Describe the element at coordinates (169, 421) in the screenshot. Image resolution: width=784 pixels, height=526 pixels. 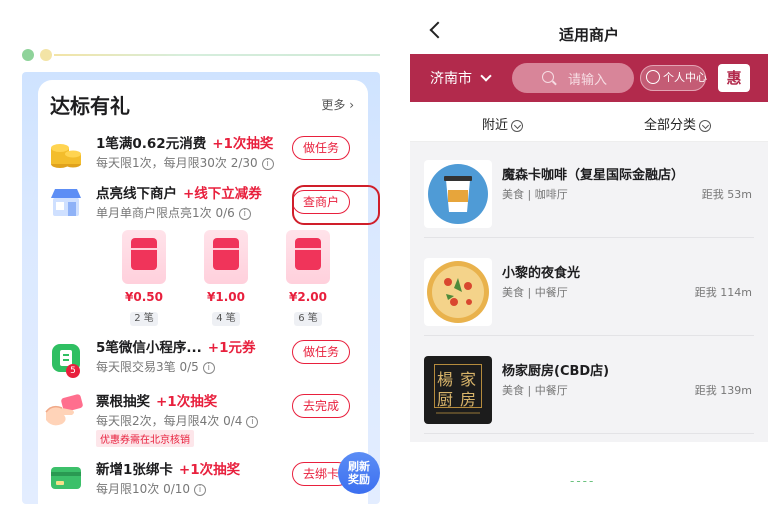
I see `task-limit: 每天限2次，每月限4次 0/4` at that location.